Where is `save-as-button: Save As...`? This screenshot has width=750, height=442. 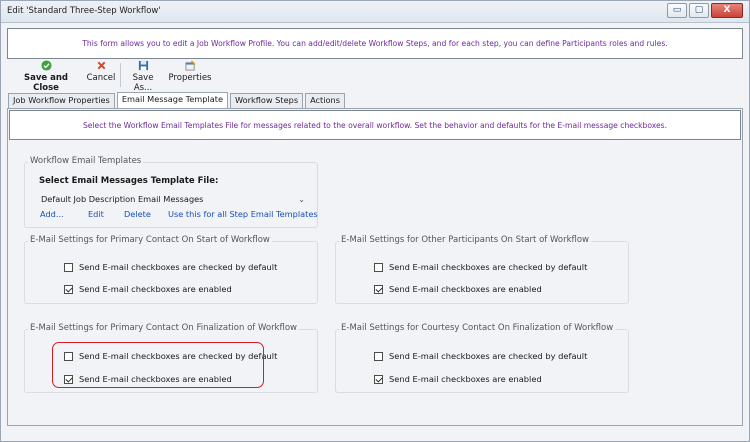
save-as-button: Save As... is located at coordinates (143, 76).